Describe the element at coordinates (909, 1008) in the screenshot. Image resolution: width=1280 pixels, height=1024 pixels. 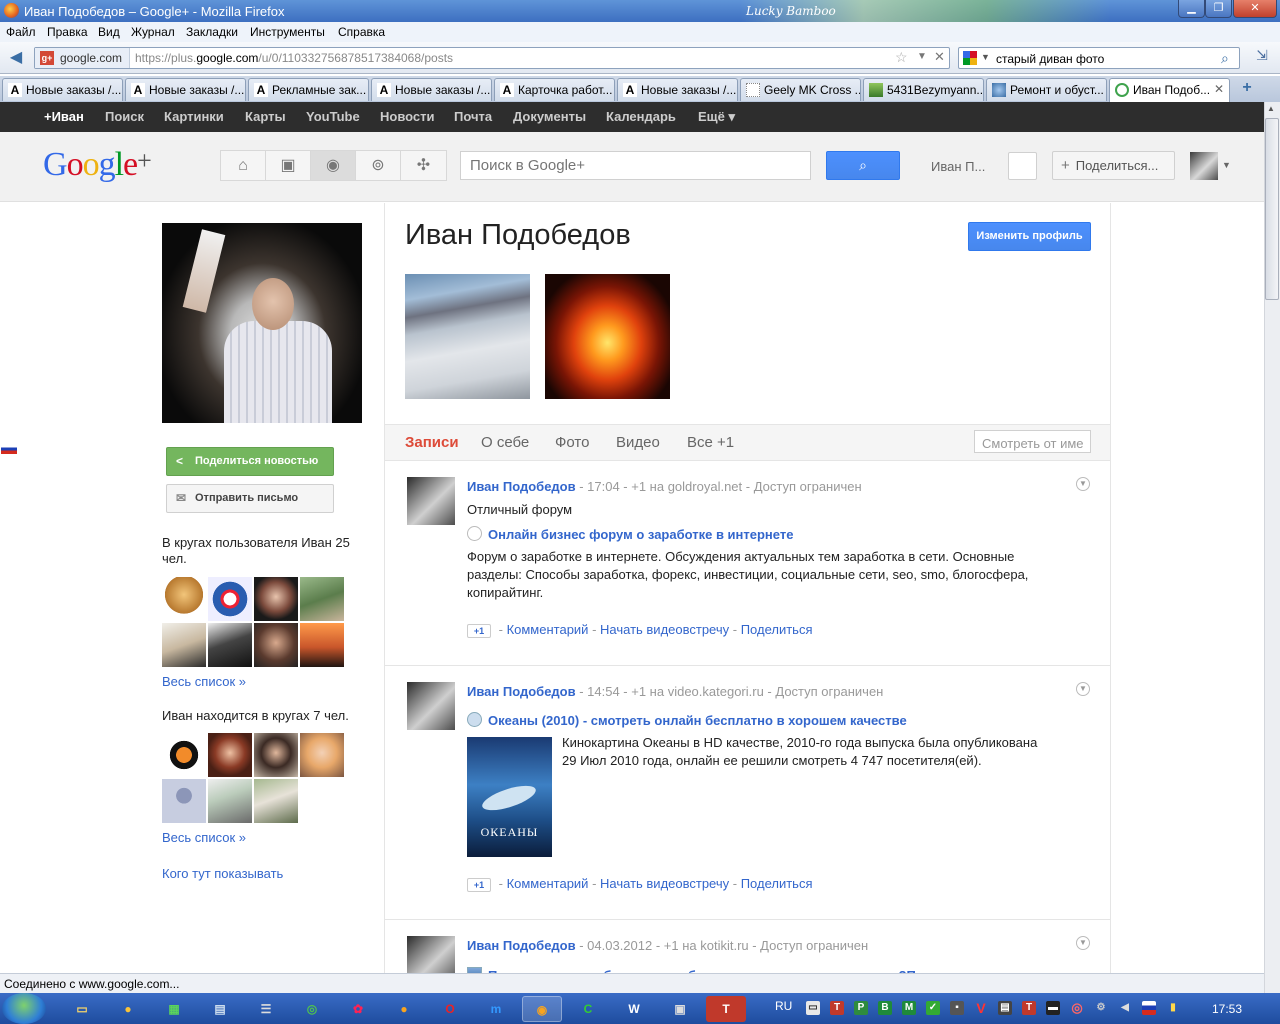
I see `tray-icon: M` at that location.